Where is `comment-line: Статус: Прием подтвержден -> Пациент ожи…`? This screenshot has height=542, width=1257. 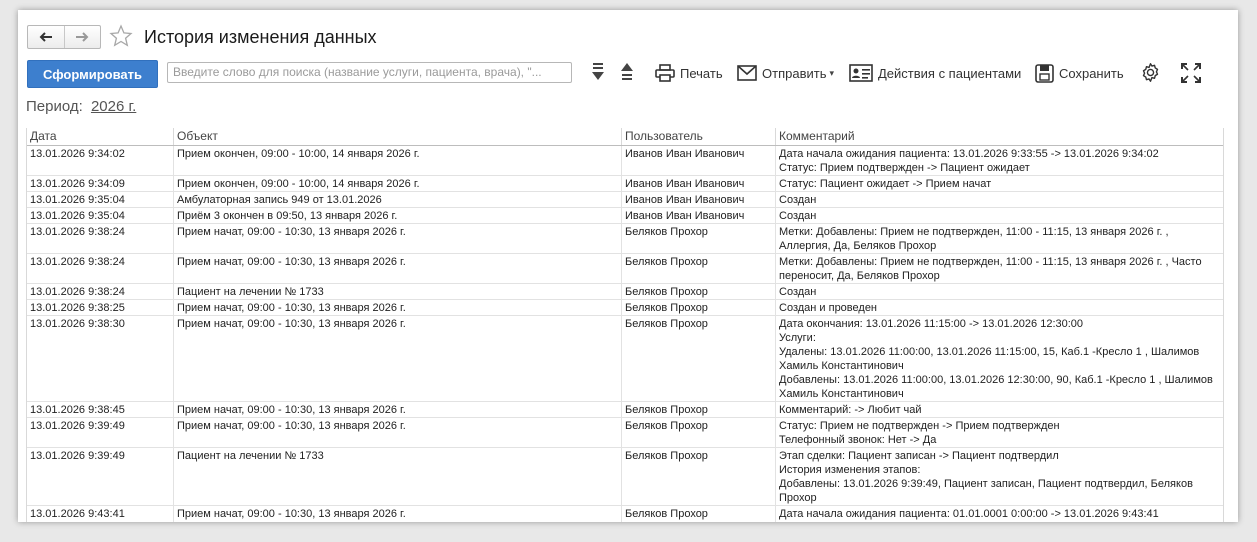 comment-line: Статус: Прием подтвержден -> Пациент ожи… is located at coordinates (998, 521).